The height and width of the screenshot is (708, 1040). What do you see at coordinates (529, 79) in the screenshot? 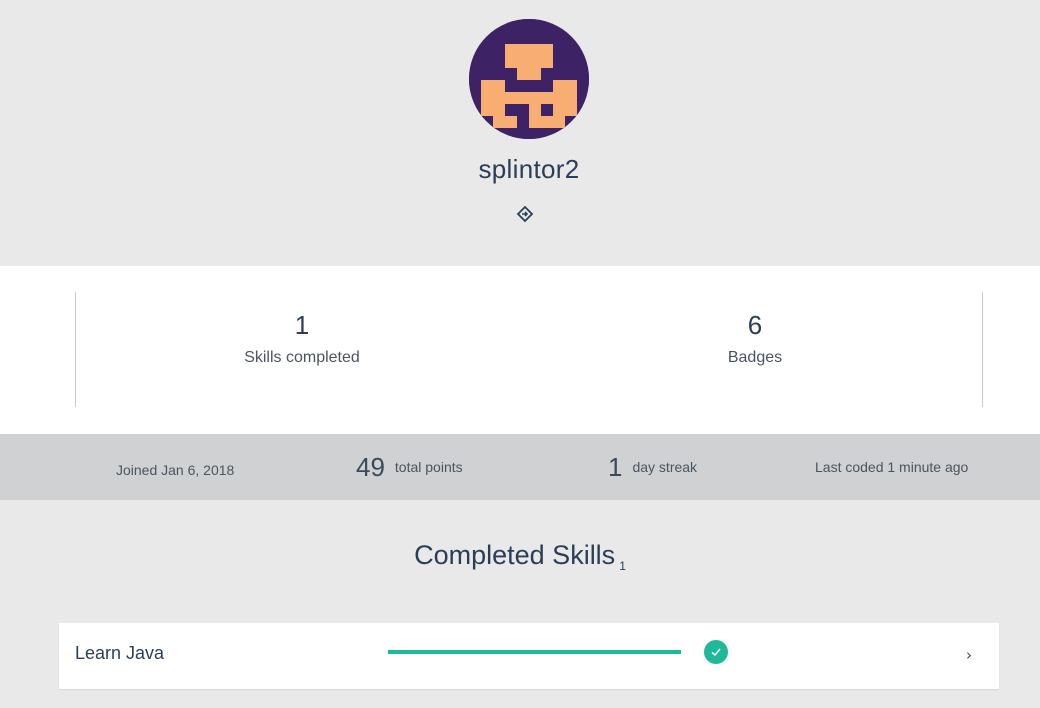
I see `avatar` at bounding box center [529, 79].